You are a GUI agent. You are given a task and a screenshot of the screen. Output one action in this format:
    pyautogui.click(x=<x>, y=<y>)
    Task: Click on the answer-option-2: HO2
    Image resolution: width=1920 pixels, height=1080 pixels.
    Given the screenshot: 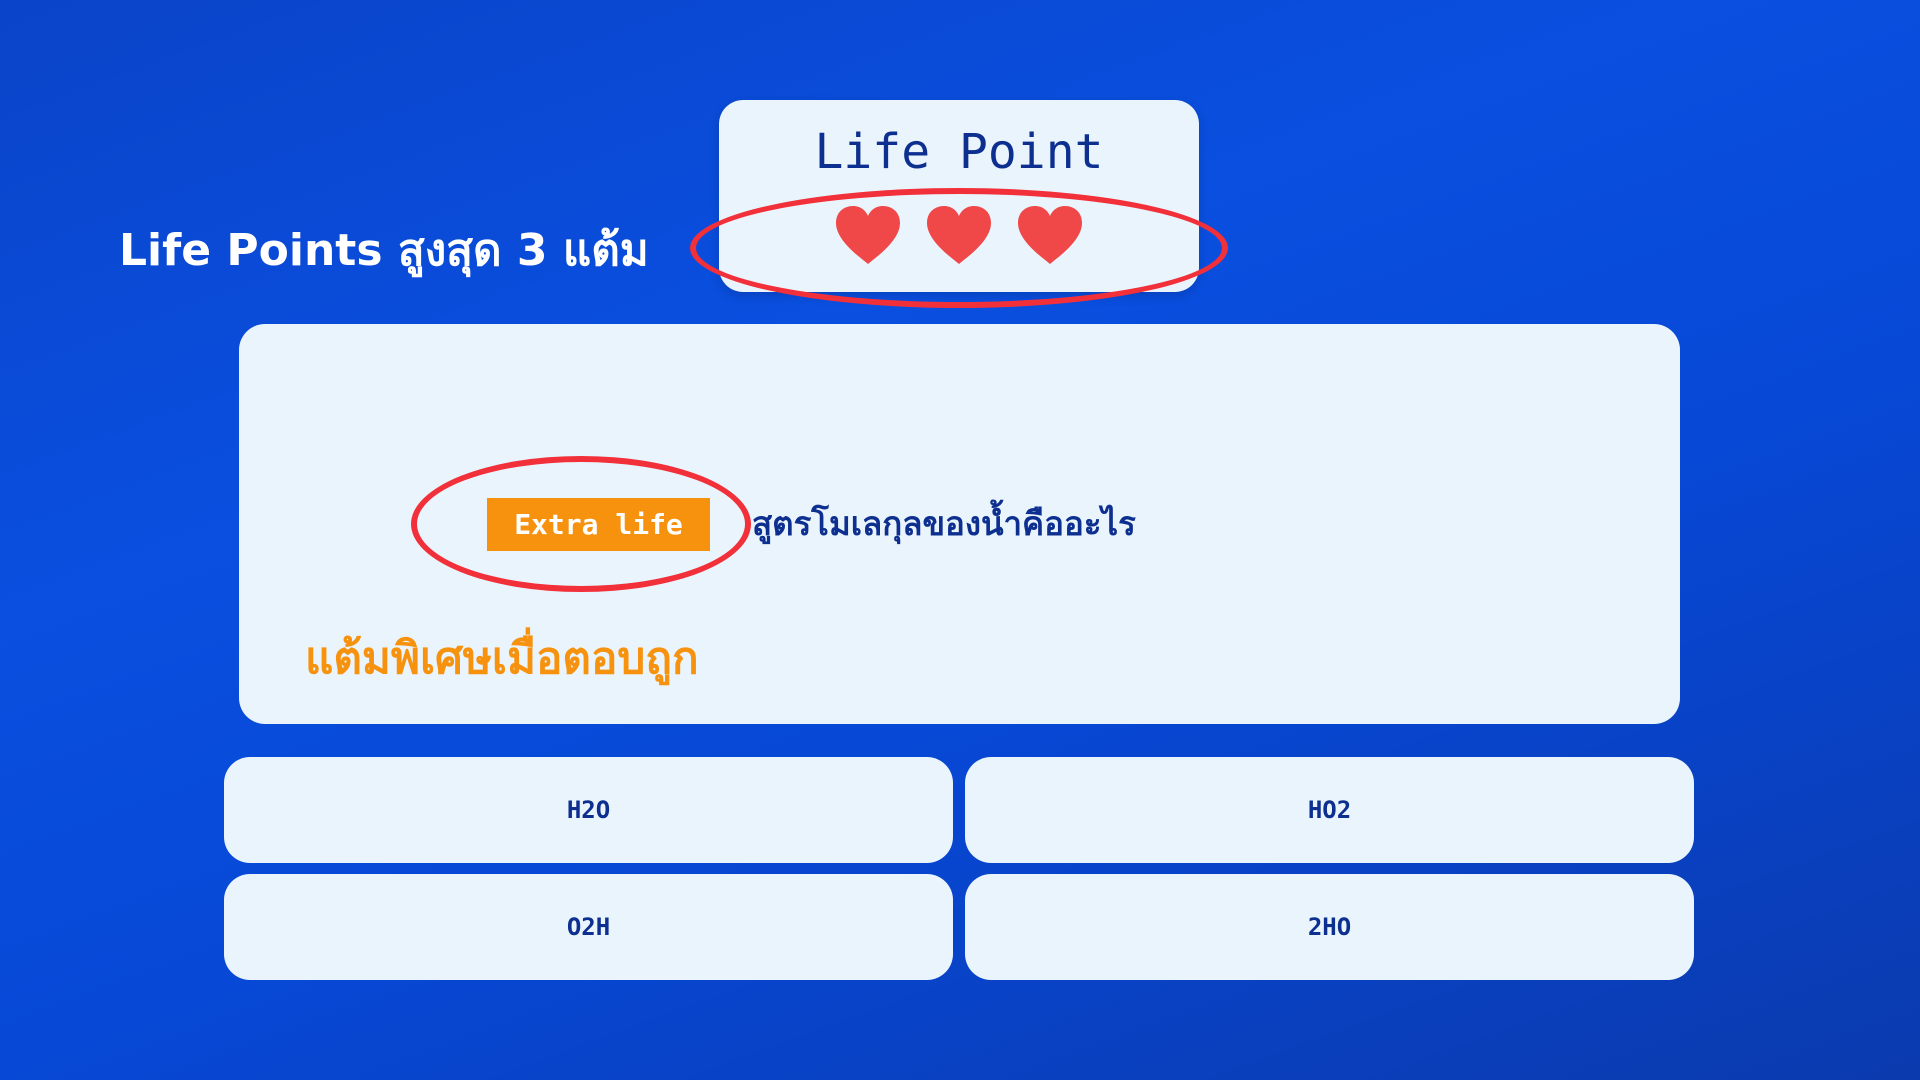 What is the action you would take?
    pyautogui.click(x=1329, y=810)
    